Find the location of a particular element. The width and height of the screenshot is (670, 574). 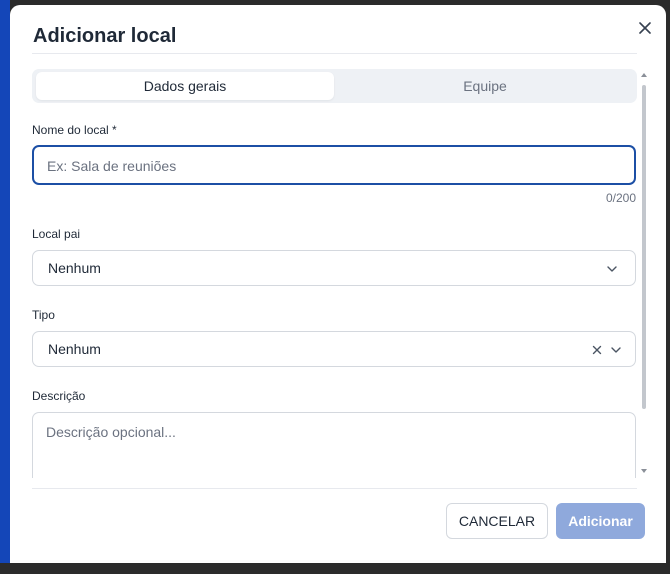

parent-location-value: Nenhum is located at coordinates (74, 268).